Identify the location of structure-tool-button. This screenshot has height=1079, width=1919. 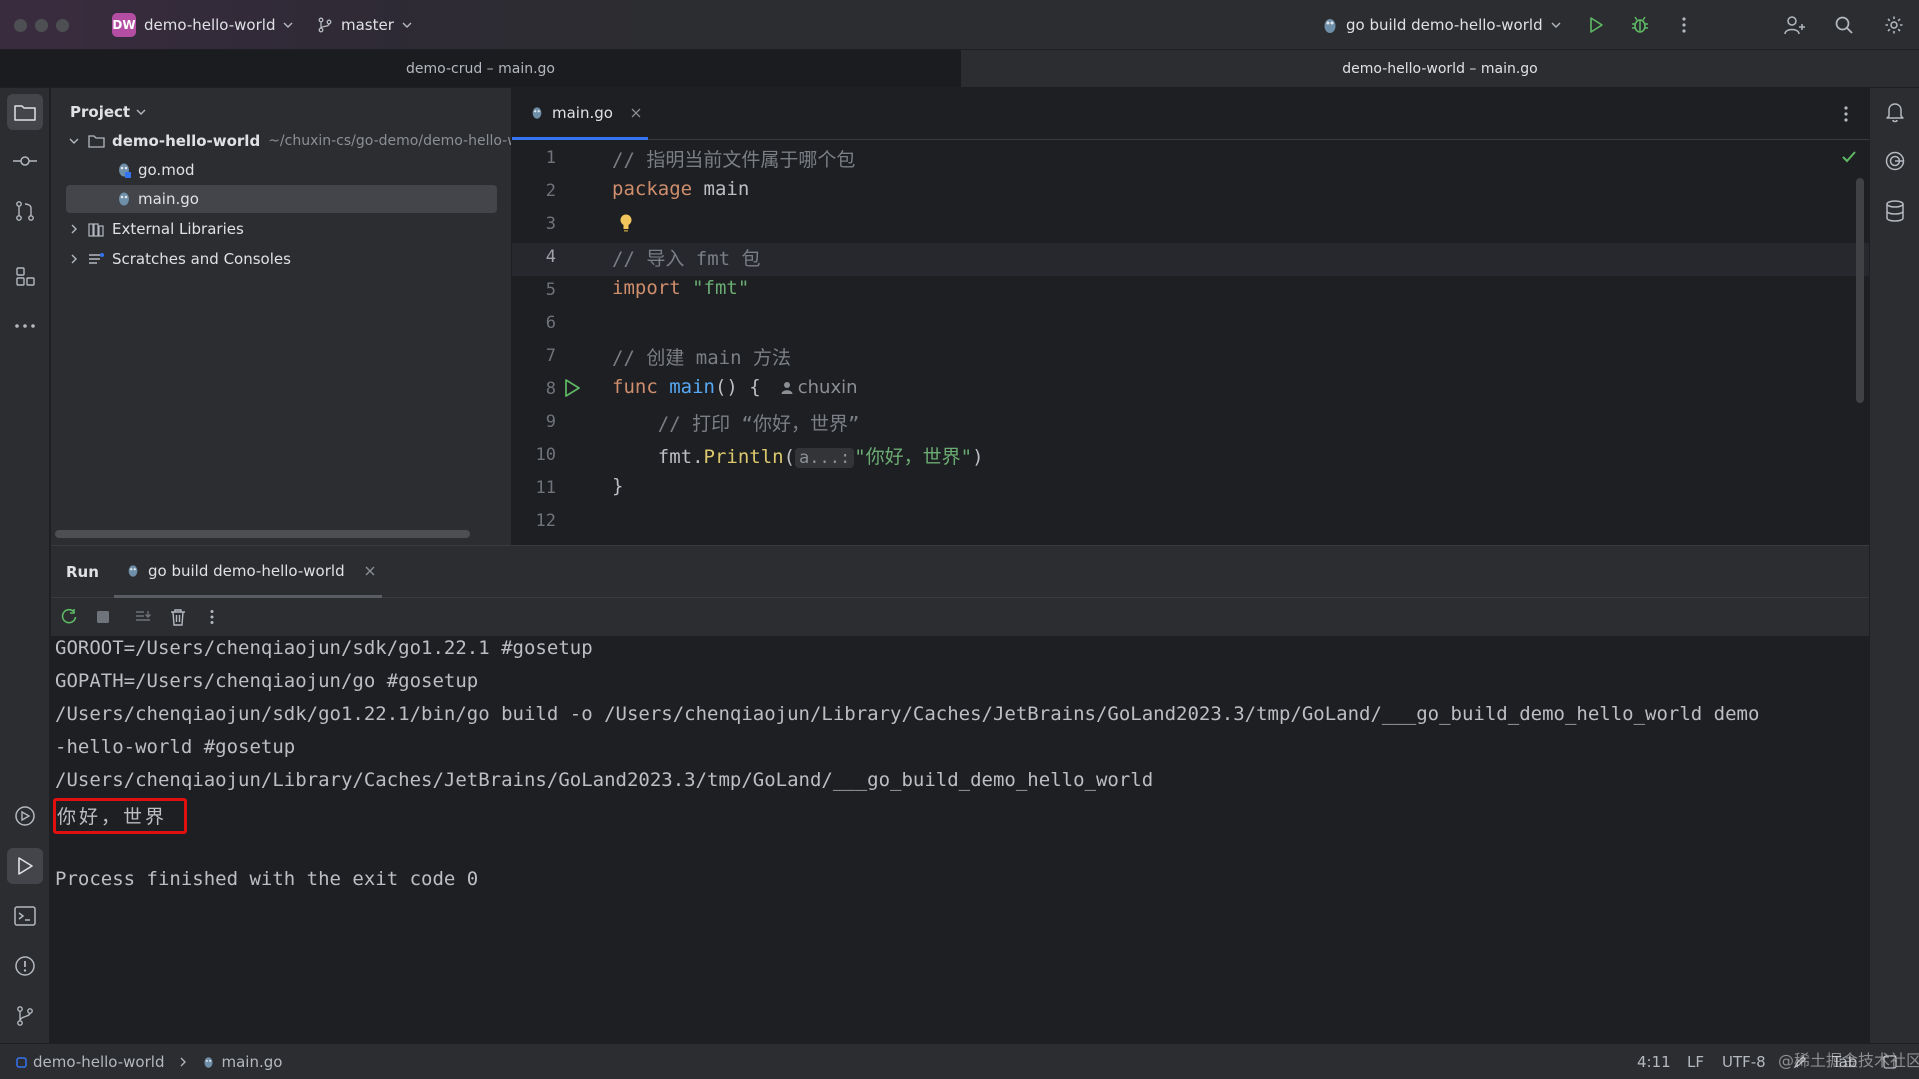
(25, 276).